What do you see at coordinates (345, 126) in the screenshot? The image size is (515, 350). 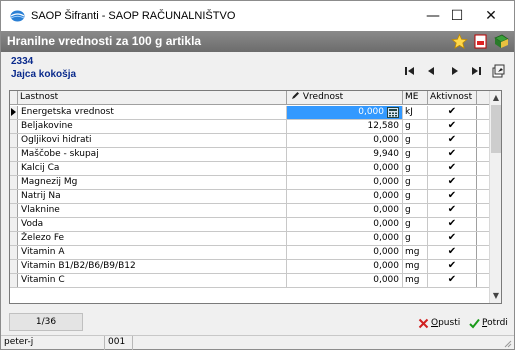 I see `cell-value: 12,580` at bounding box center [345, 126].